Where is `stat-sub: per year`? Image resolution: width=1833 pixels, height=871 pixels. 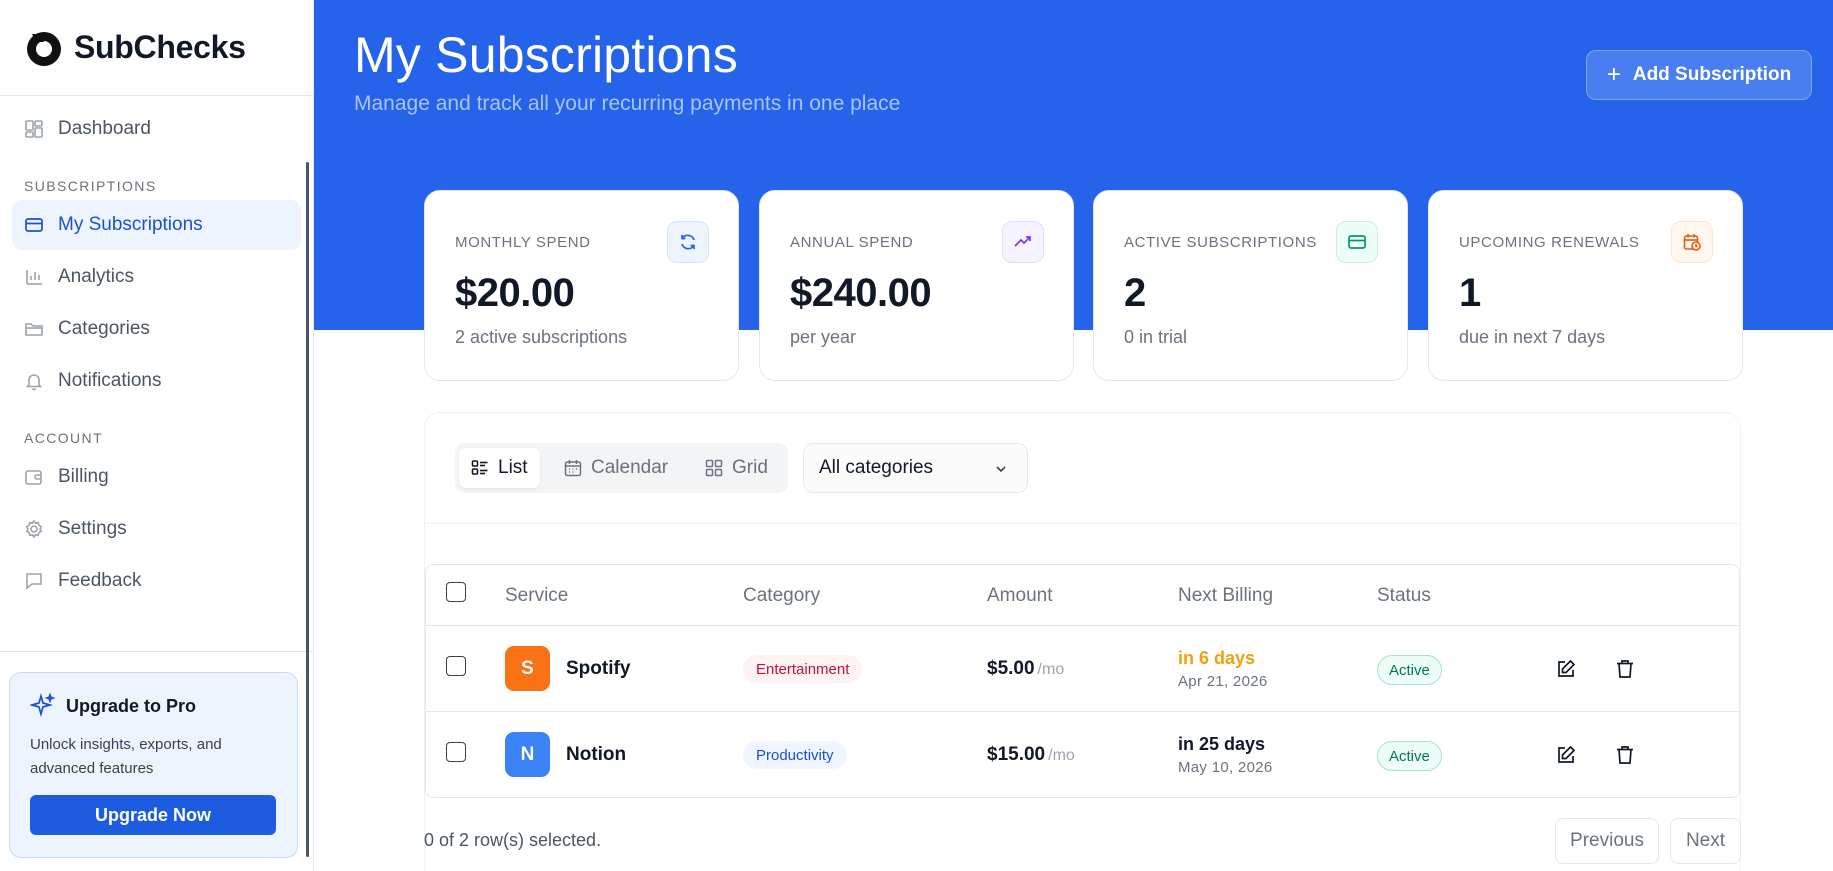
stat-sub: per year is located at coordinates (823, 337).